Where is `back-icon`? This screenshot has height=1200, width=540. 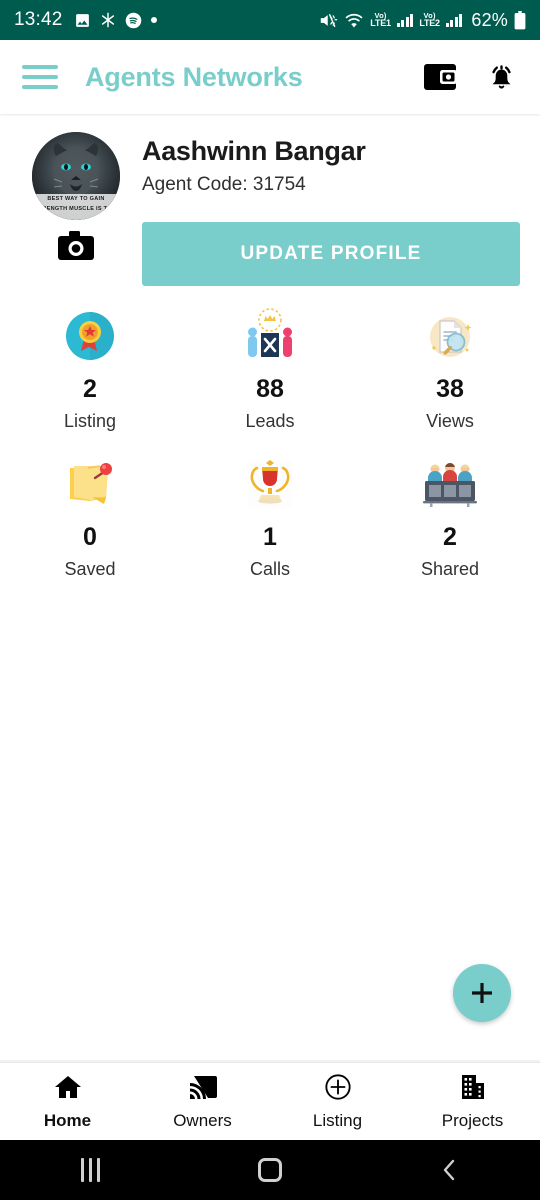
back-icon is located at coordinates (450, 1170).